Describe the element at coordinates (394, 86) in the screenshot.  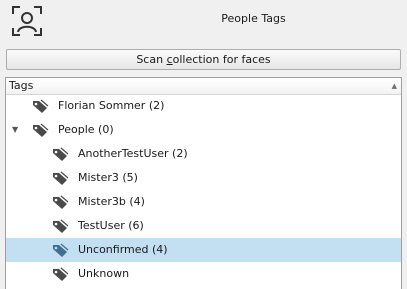
I see `sort-arrow-icon: ▲` at that location.